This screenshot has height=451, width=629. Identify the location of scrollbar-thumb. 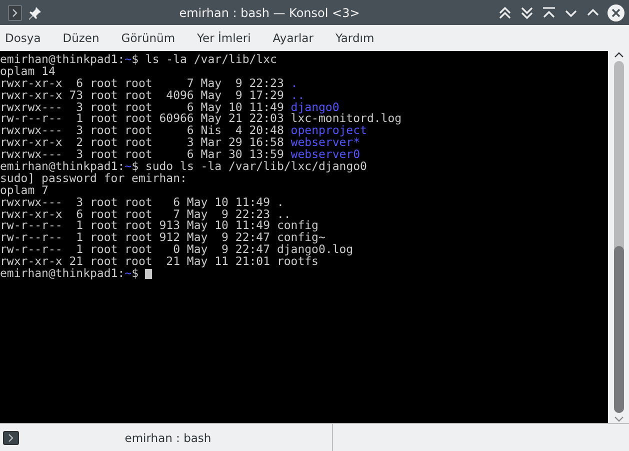
(619, 329).